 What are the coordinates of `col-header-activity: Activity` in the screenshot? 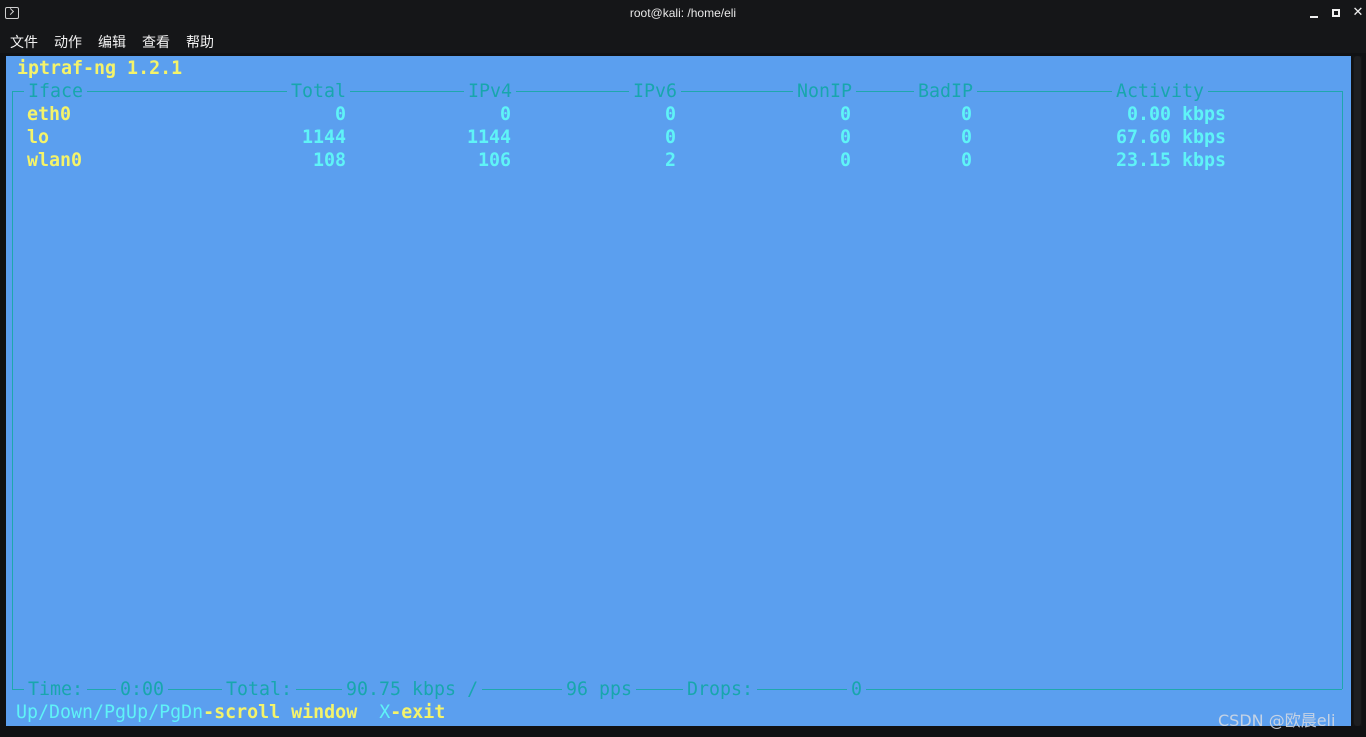 It's located at (1160, 92).